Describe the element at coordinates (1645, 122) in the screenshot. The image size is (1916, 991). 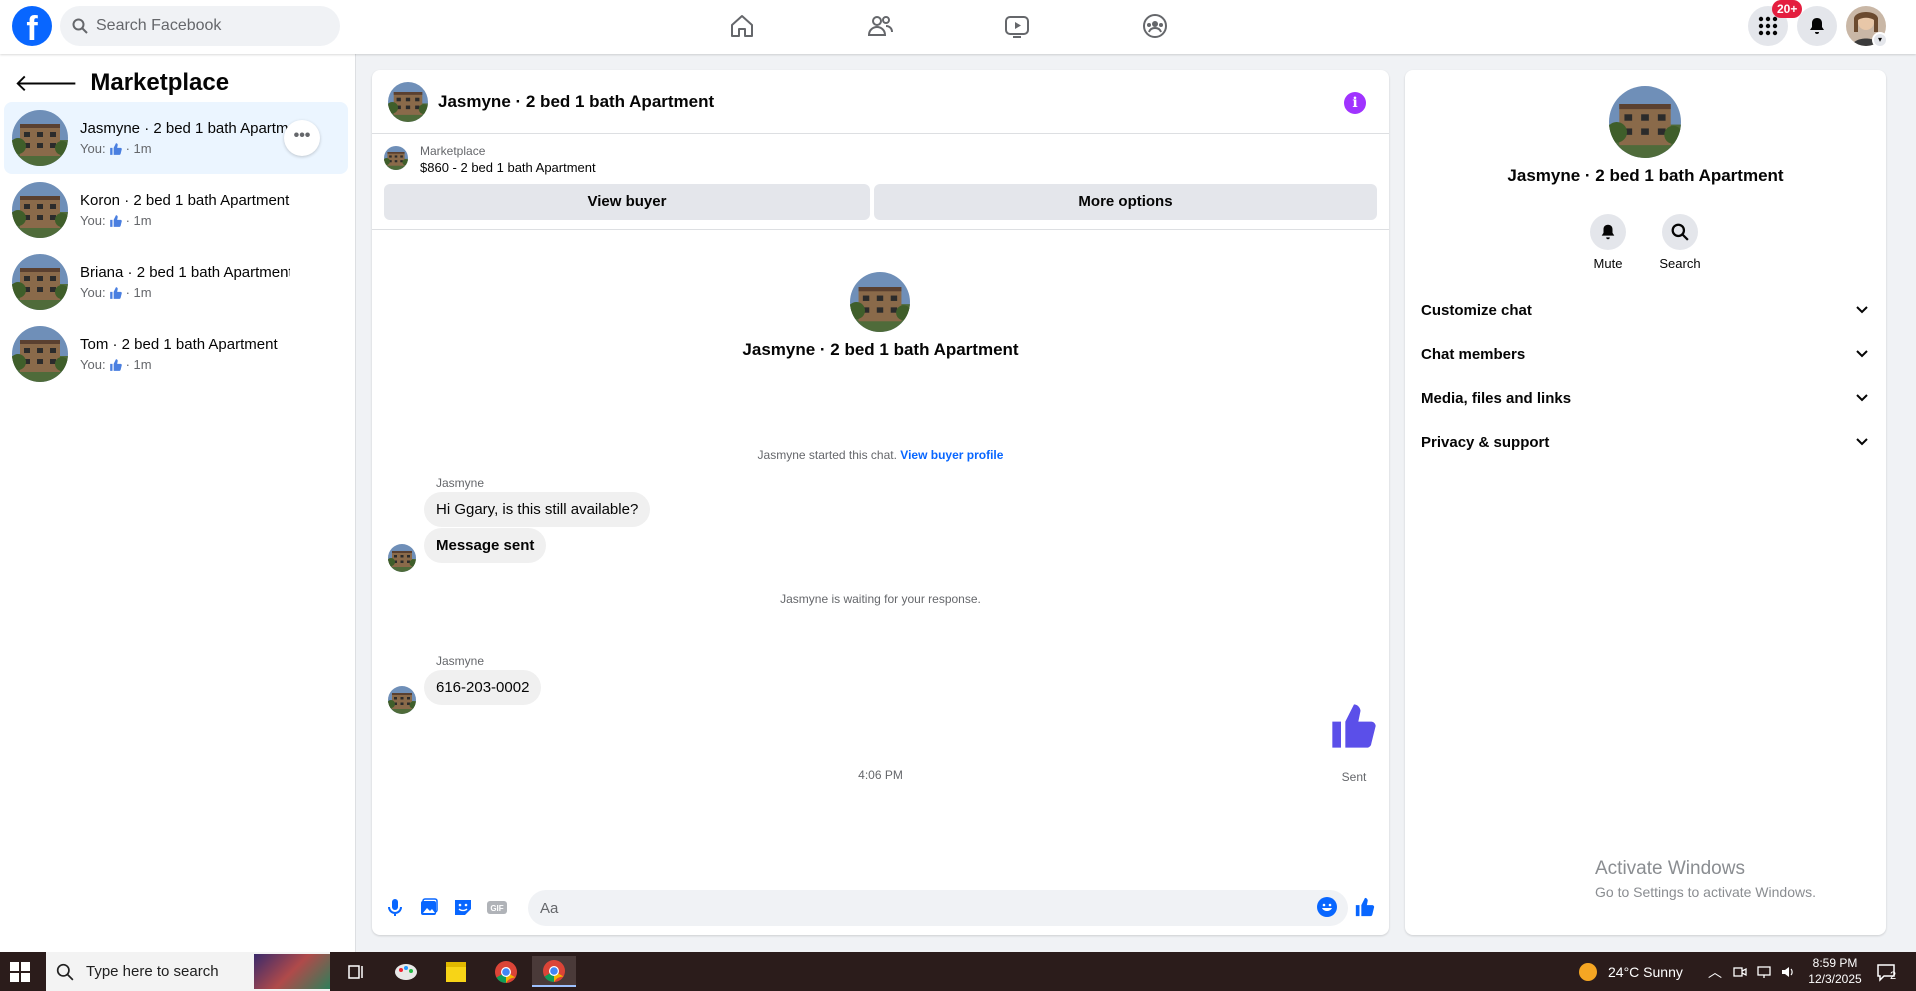
I see `details-avatar` at that location.